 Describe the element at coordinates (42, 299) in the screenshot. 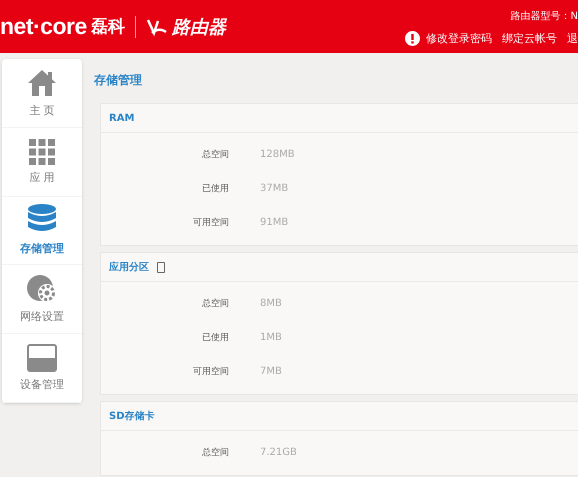

I see `sidebar-item: 网络设置` at that location.